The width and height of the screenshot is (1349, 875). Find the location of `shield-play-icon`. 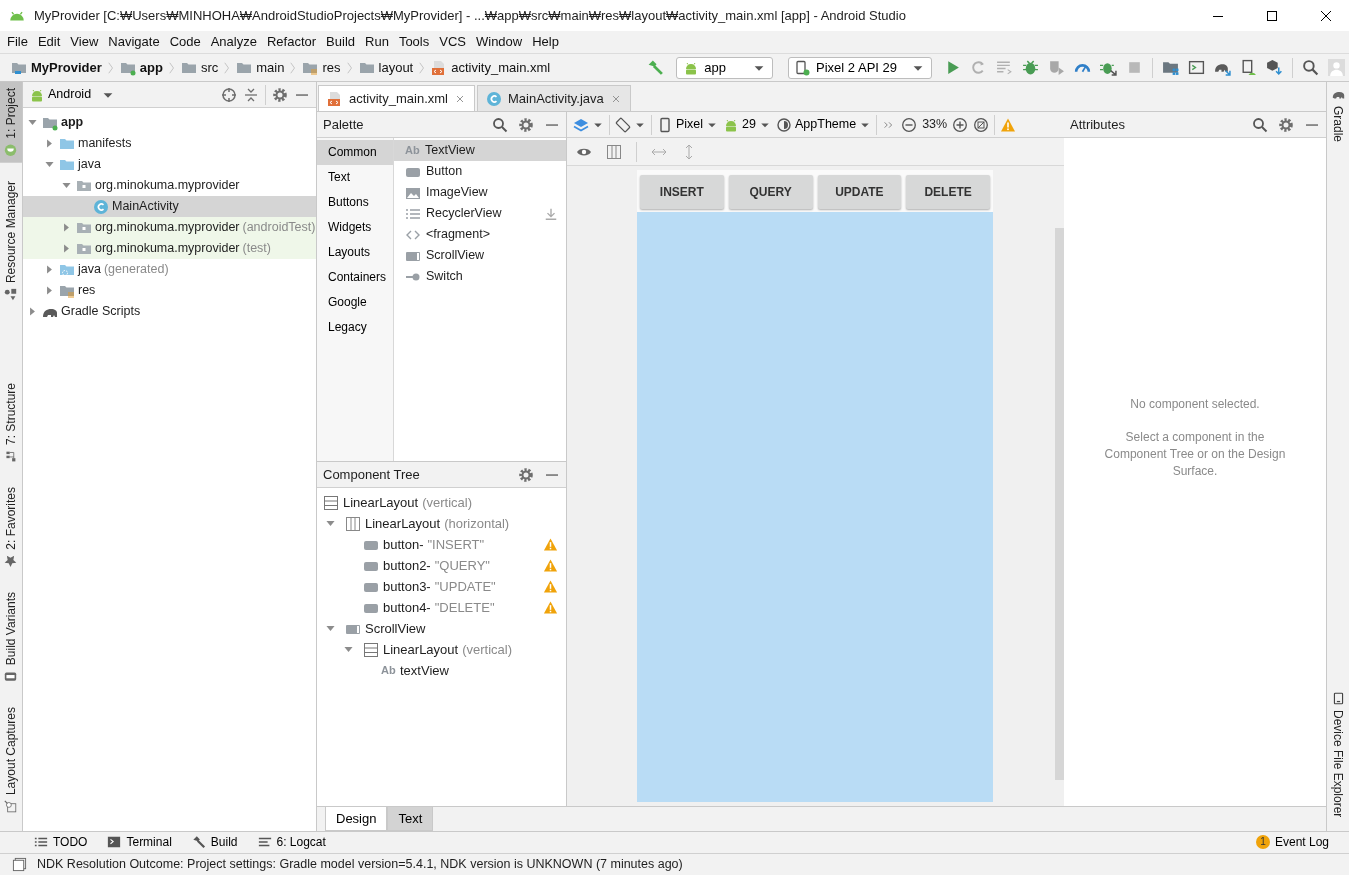

shield-play-icon is located at coordinates (1056, 67).